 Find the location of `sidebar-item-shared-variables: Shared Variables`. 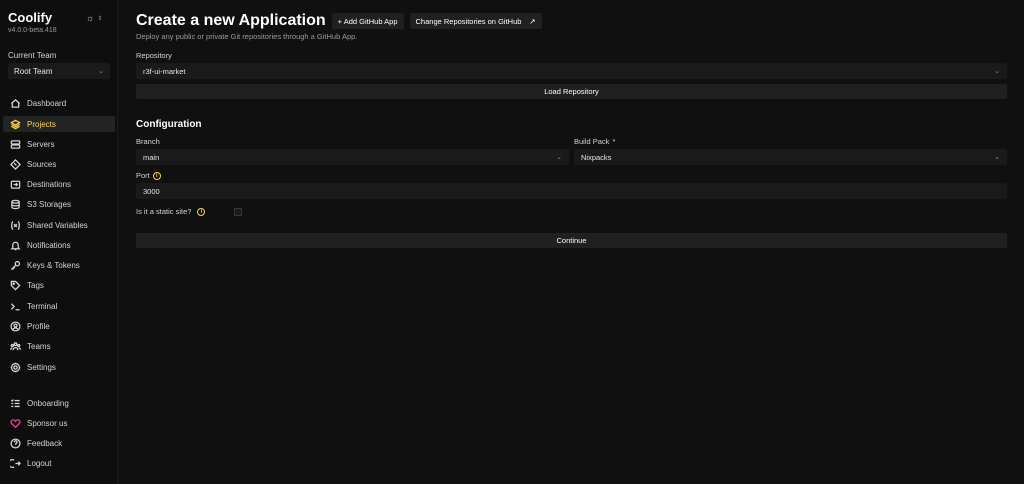

sidebar-item-shared-variables: Shared Variables is located at coordinates (59, 225).